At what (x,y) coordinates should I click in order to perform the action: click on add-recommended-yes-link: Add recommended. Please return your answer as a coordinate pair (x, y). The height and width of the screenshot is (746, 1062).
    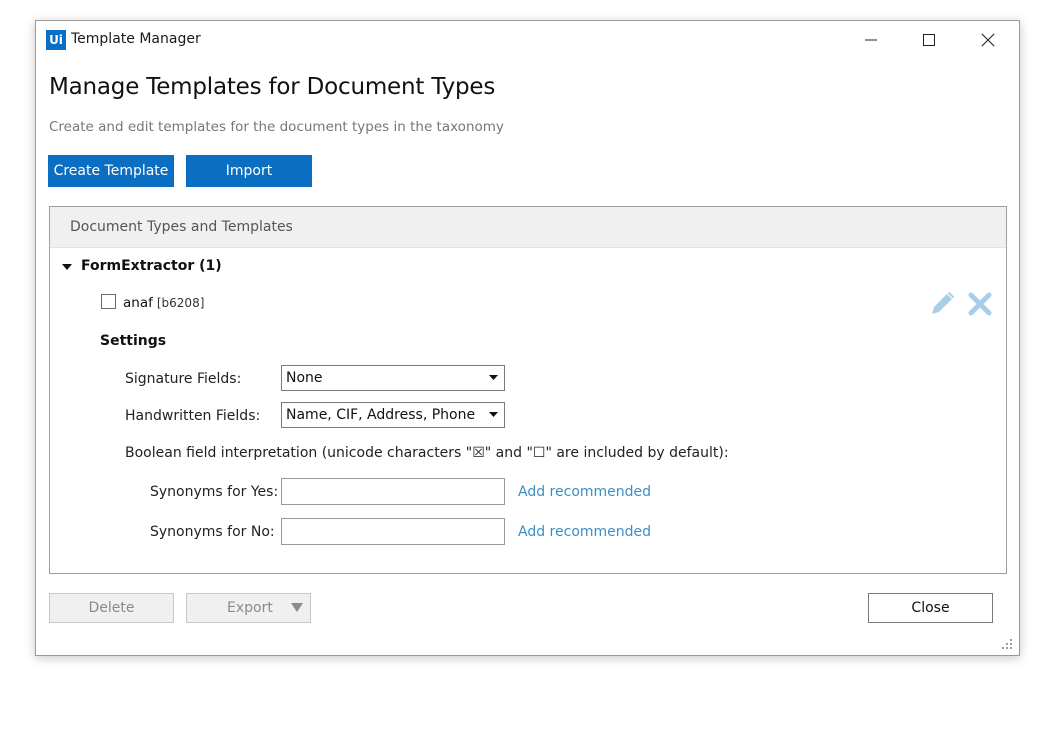
    Looking at the image, I should click on (584, 492).